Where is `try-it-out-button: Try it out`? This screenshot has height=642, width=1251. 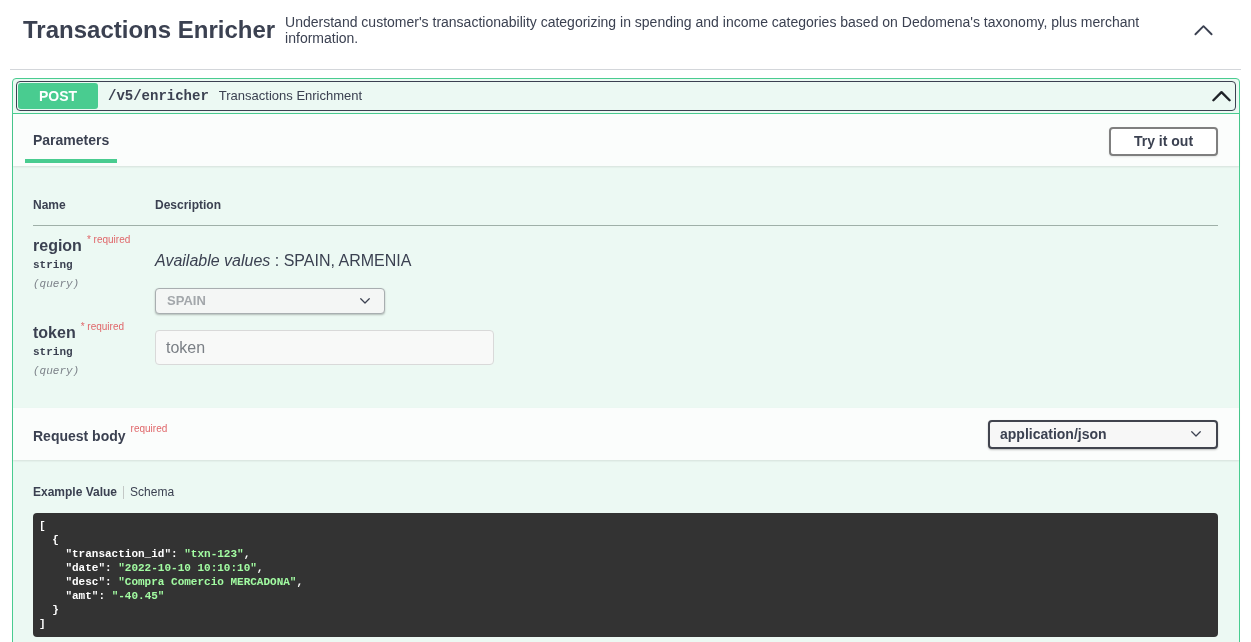
try-it-out-button: Try it out is located at coordinates (1163, 141).